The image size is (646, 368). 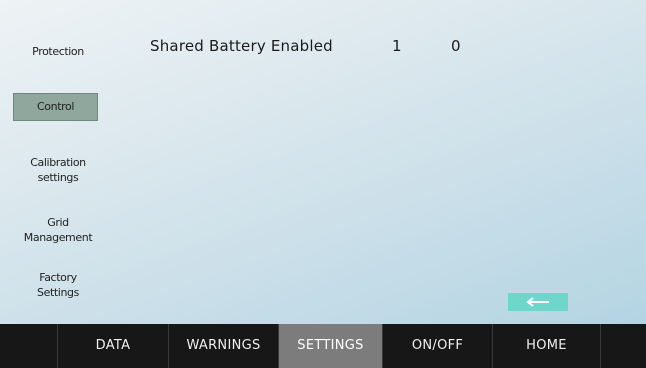 I want to click on bottom-nav: DATA WARNINGS SETTINGS ON/OFF HOME, so click(x=323, y=346).